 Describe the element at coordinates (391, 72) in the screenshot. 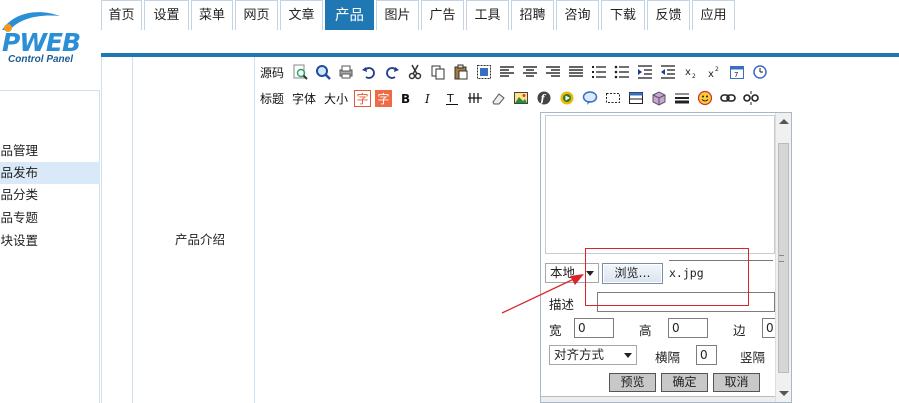

I see `redo-icon` at that location.